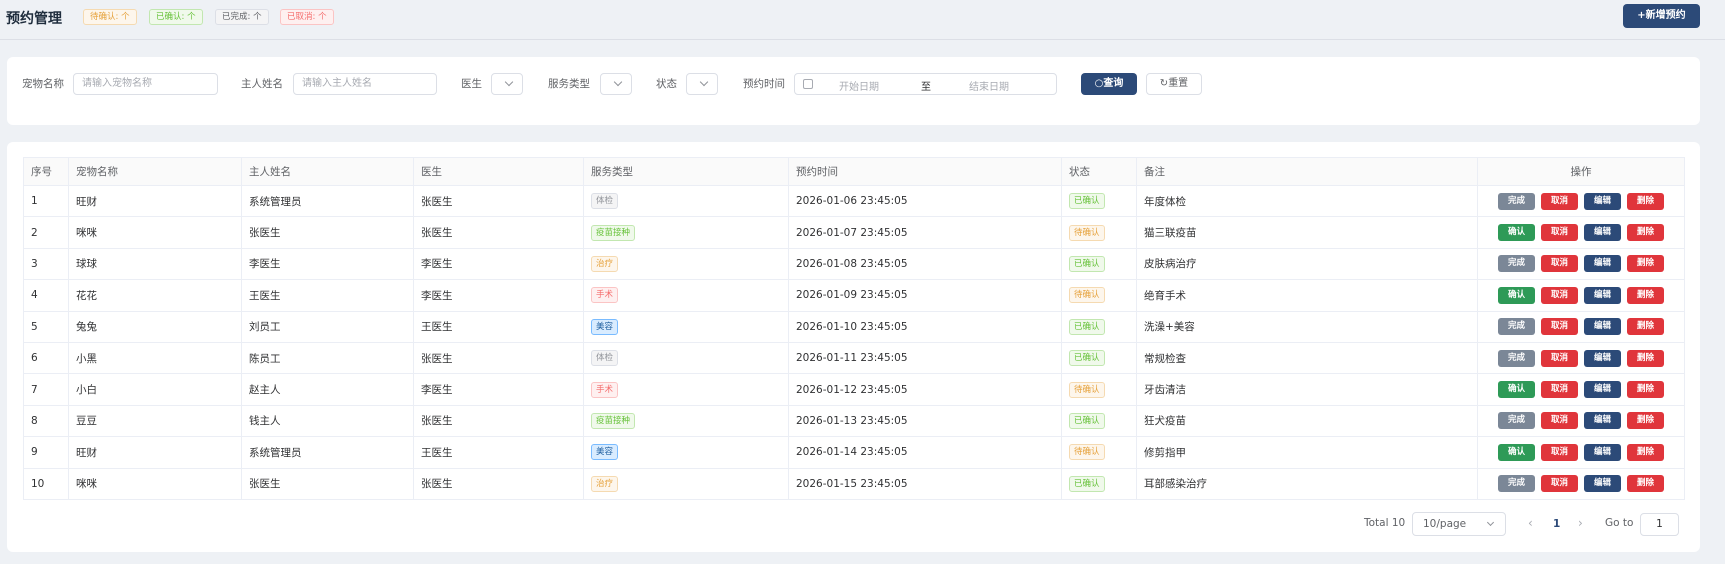 The width and height of the screenshot is (1725, 564). Describe the element at coordinates (702, 84) in the screenshot. I see `status-select` at that location.